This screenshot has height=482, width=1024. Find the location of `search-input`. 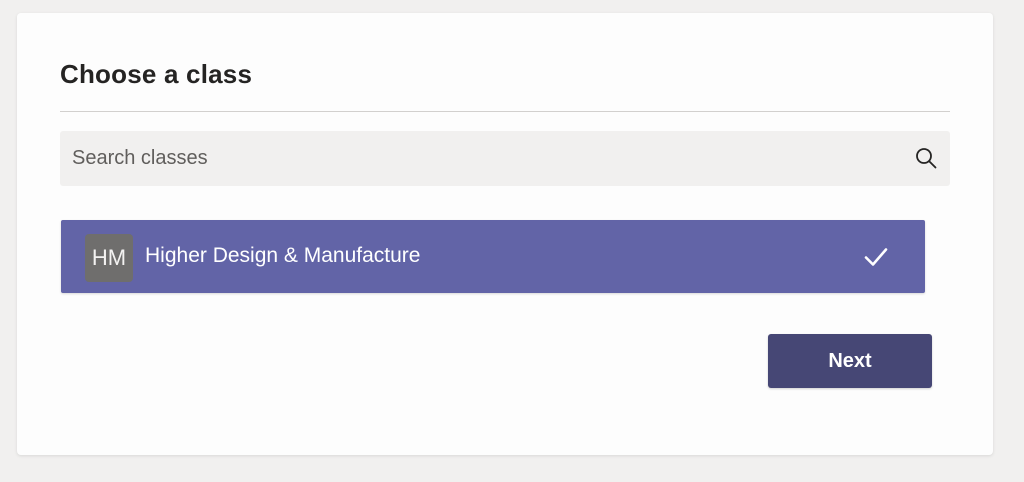

search-input is located at coordinates (470, 158).